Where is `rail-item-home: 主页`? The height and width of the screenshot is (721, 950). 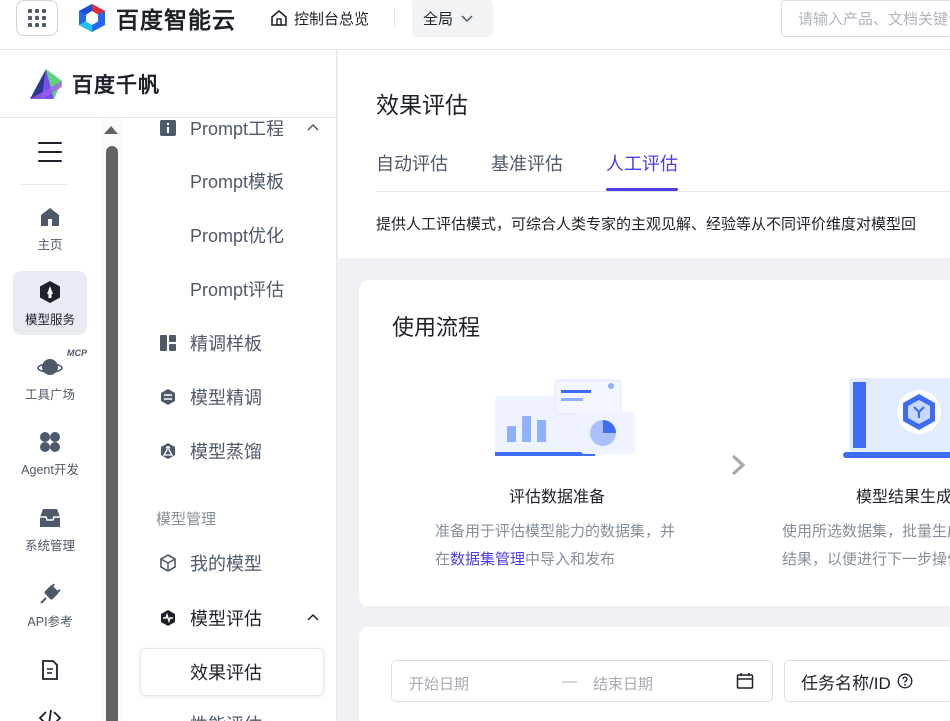
rail-item-home: 主页 is located at coordinates (50, 228).